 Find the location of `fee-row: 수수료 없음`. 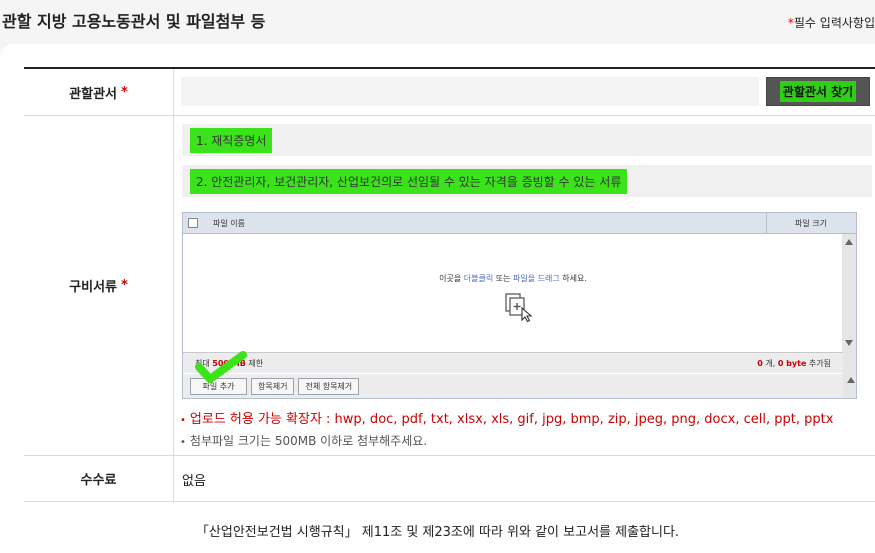

fee-row: 수수료 없음 is located at coordinates (449, 479).